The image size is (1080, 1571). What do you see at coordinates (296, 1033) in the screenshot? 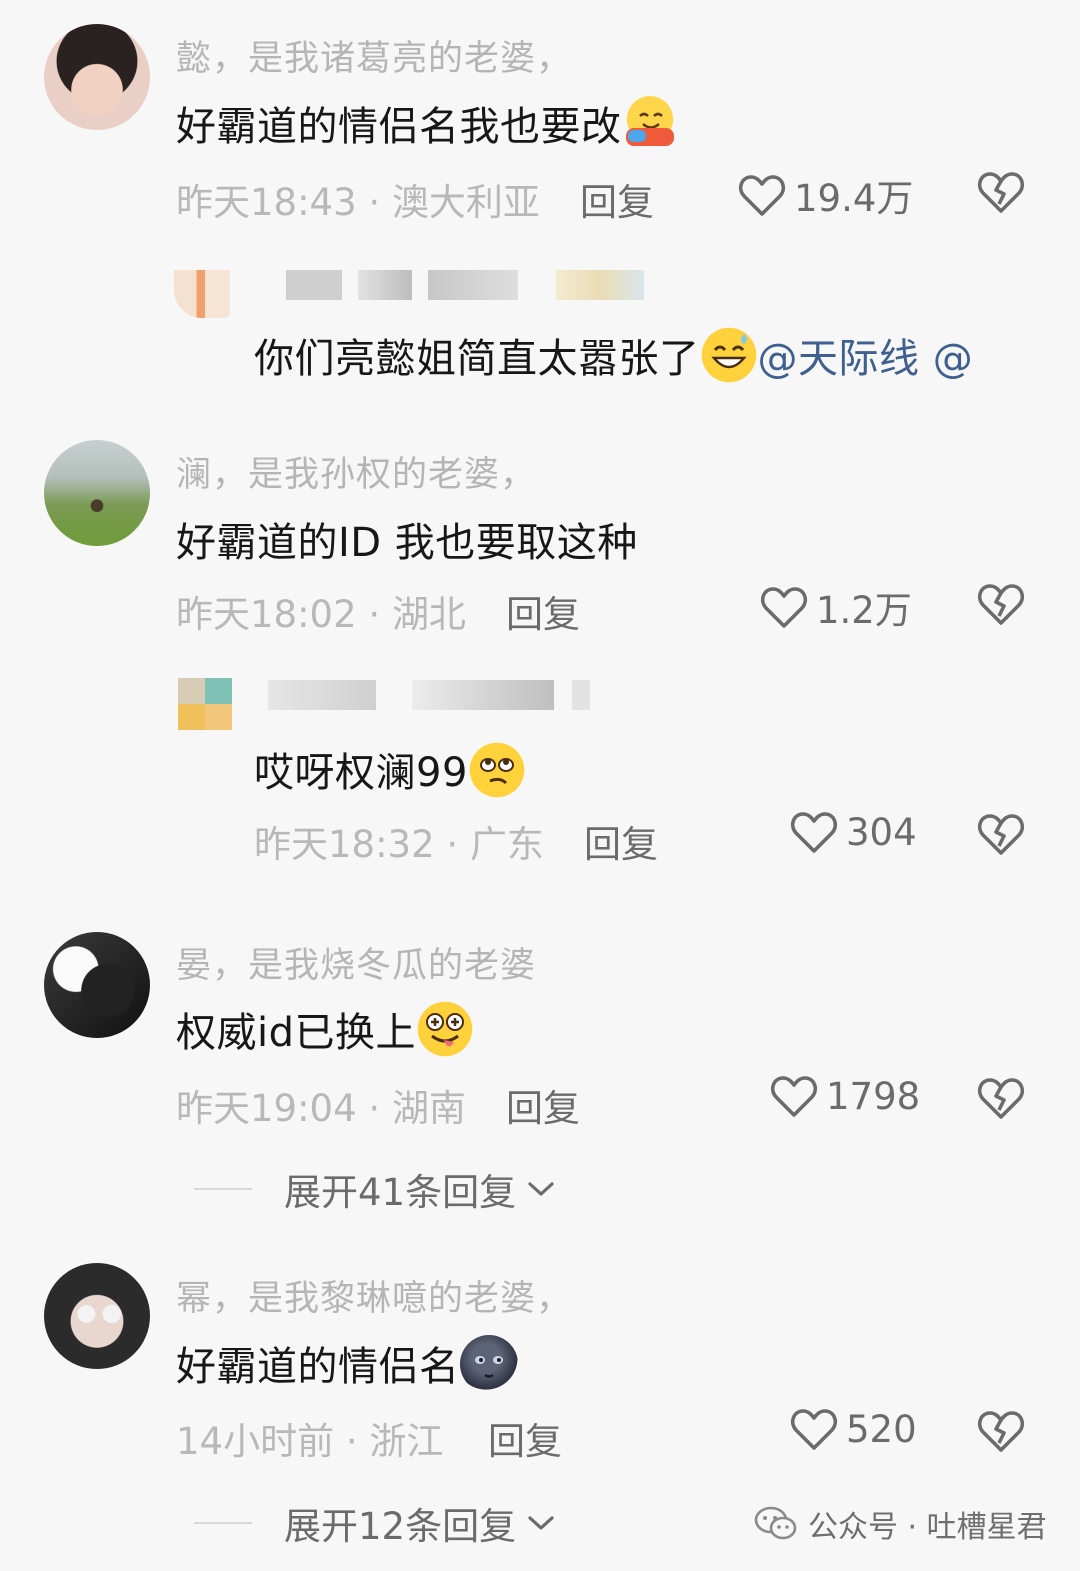
I see `comment-text-content: 权威id已换上` at bounding box center [296, 1033].